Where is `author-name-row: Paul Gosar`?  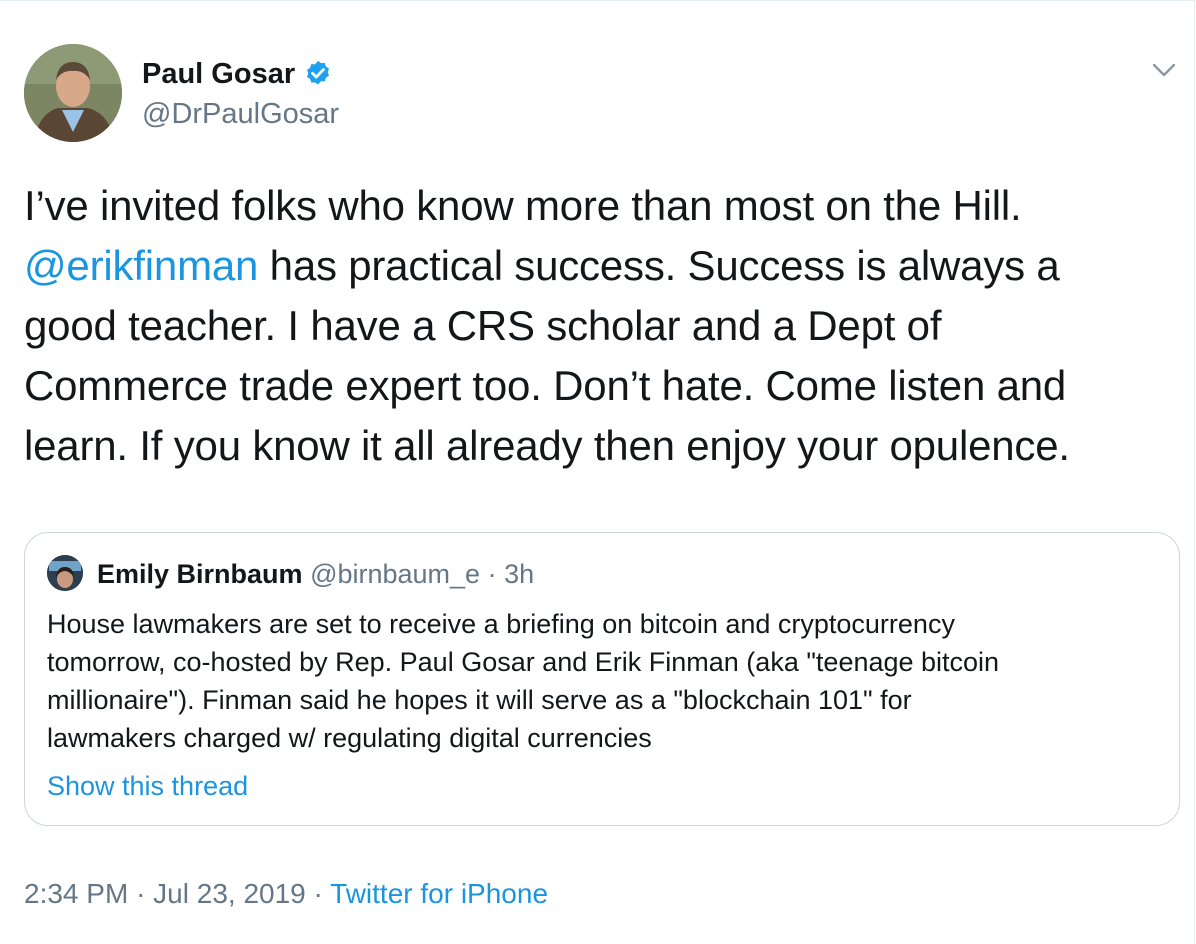 author-name-row: Paul Gosar is located at coordinates (237, 74).